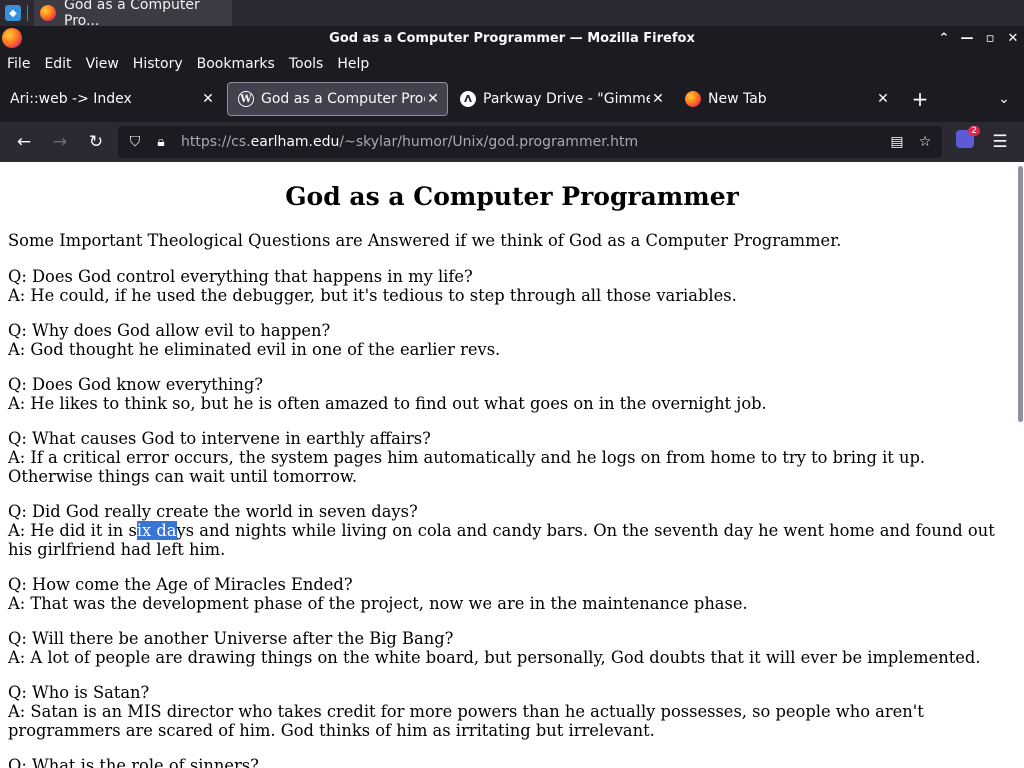 This screenshot has height=768, width=1024. What do you see at coordinates (236, 64) in the screenshot?
I see `menu-bookmarks: Bookmarks` at bounding box center [236, 64].